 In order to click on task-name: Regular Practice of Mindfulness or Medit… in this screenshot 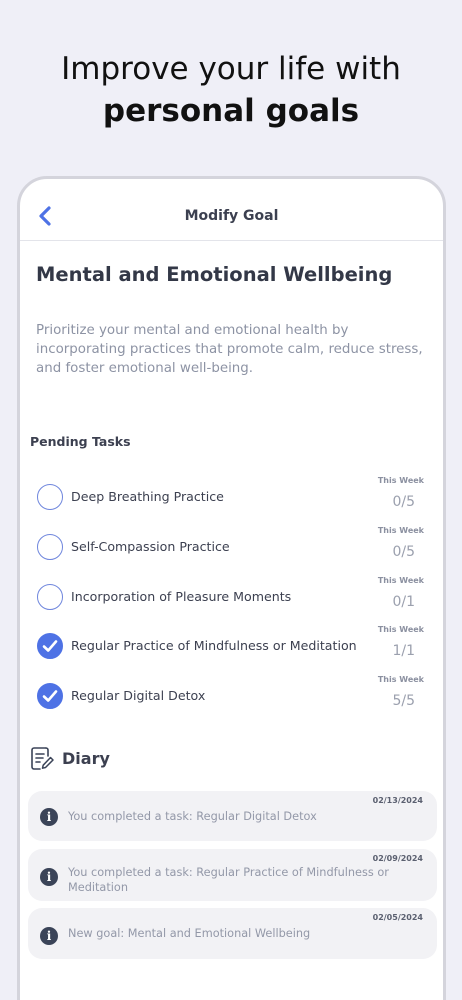, I will do `click(214, 645)`.